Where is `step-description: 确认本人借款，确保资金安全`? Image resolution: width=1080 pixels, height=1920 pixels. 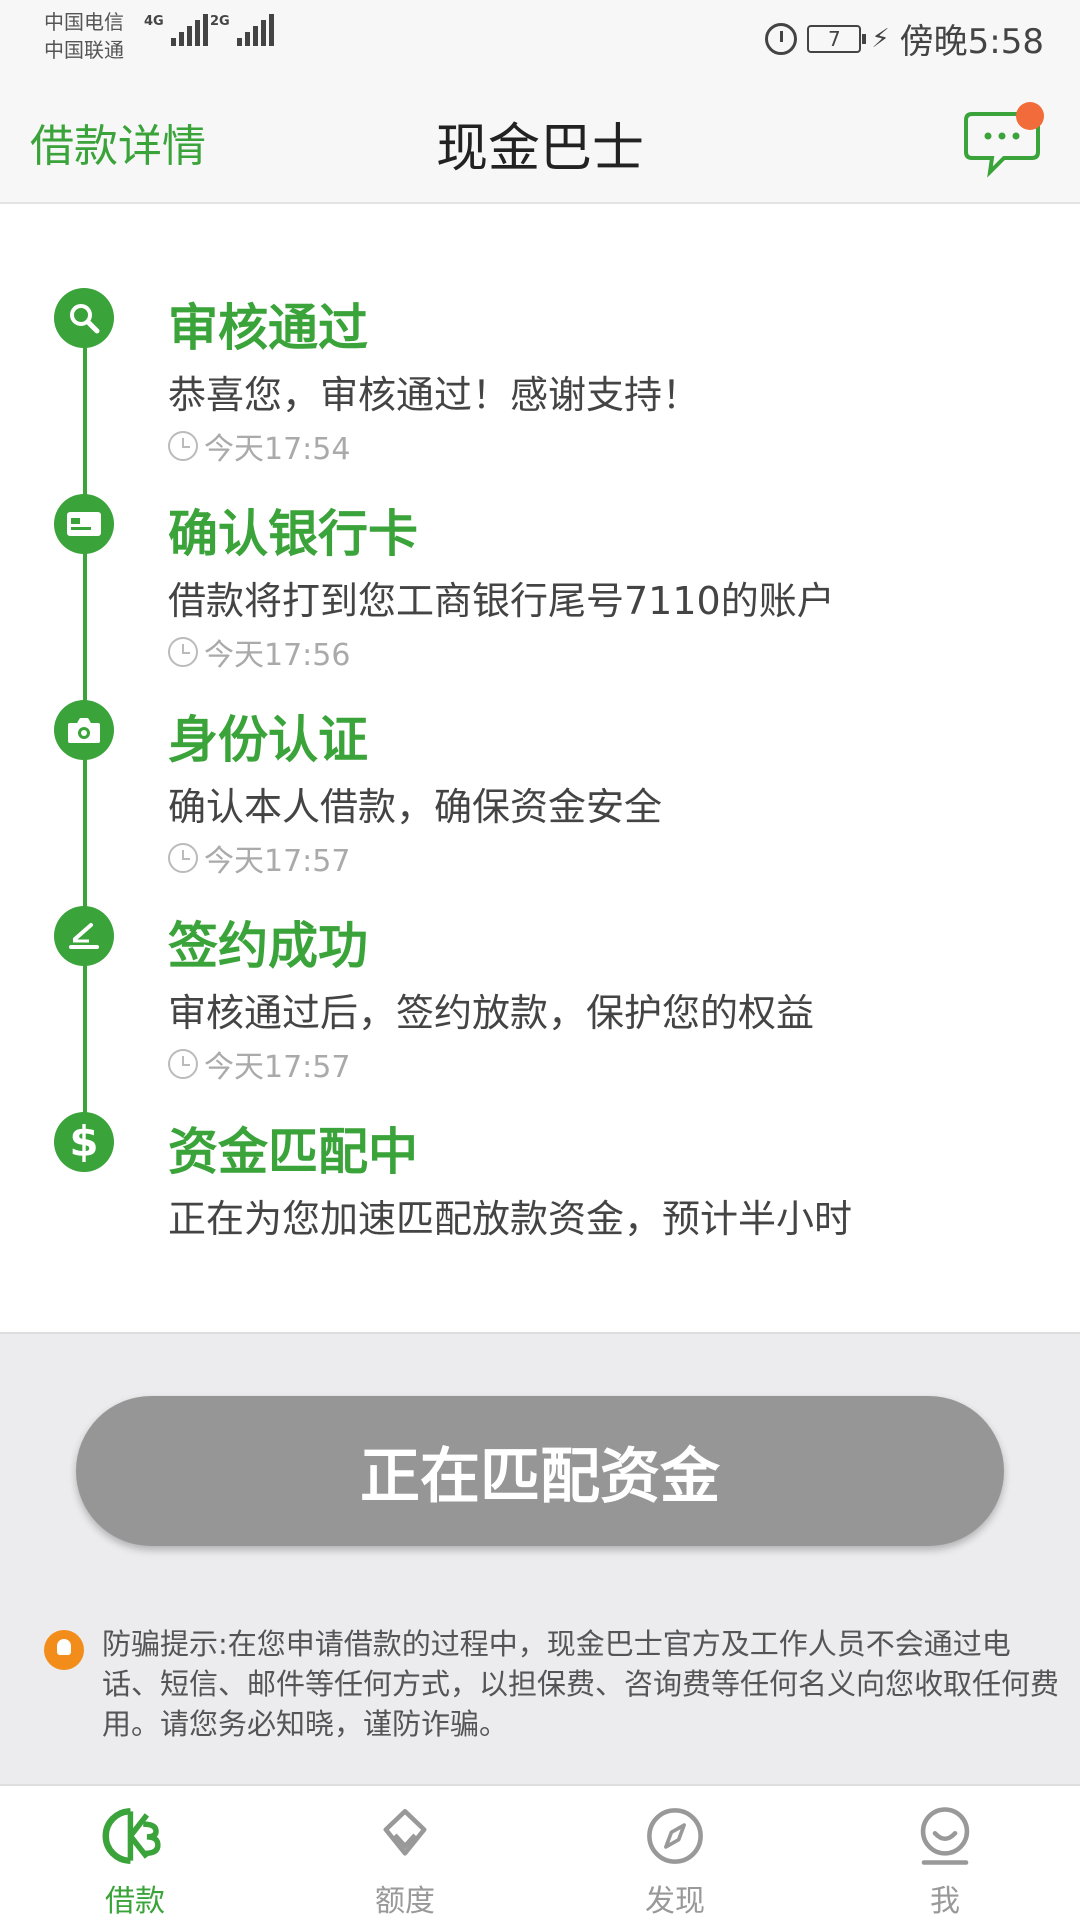 step-description: 确认本人借款，确保资金安全 is located at coordinates (415, 807).